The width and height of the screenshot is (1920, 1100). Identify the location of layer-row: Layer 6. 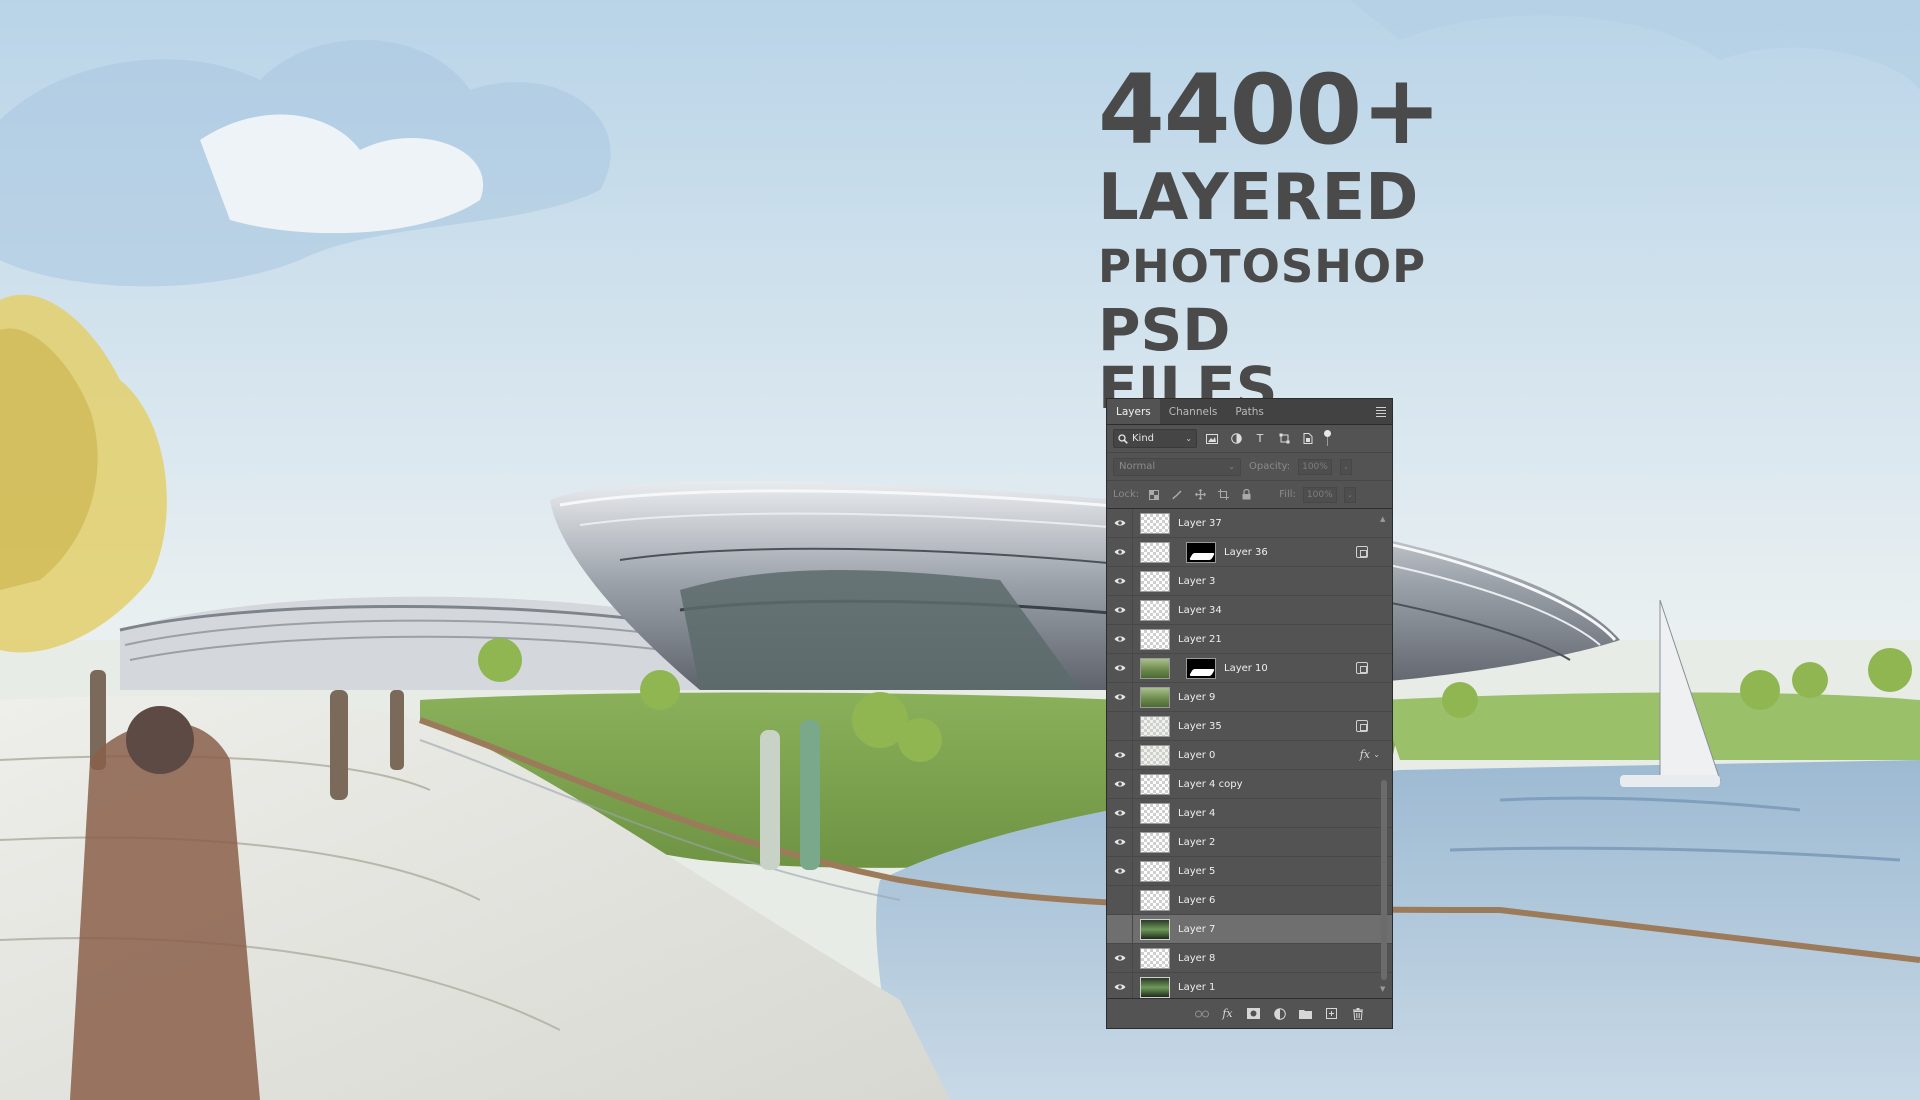
(1249, 900).